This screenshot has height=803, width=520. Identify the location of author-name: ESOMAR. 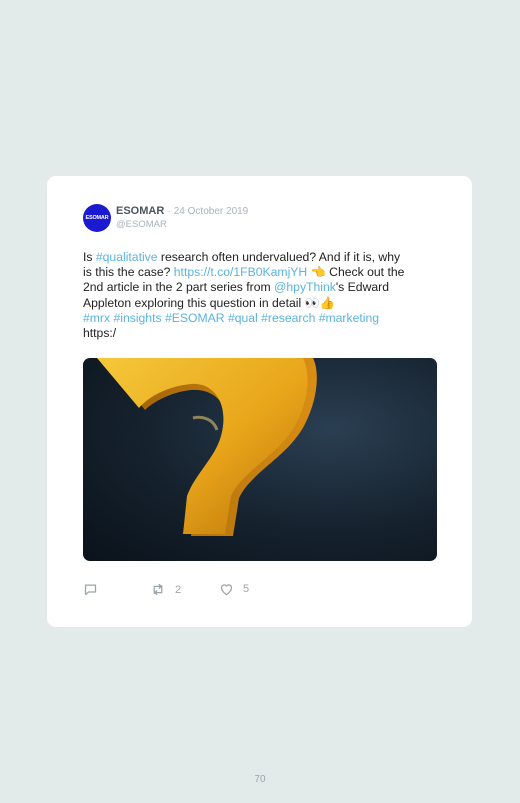
(140, 211).